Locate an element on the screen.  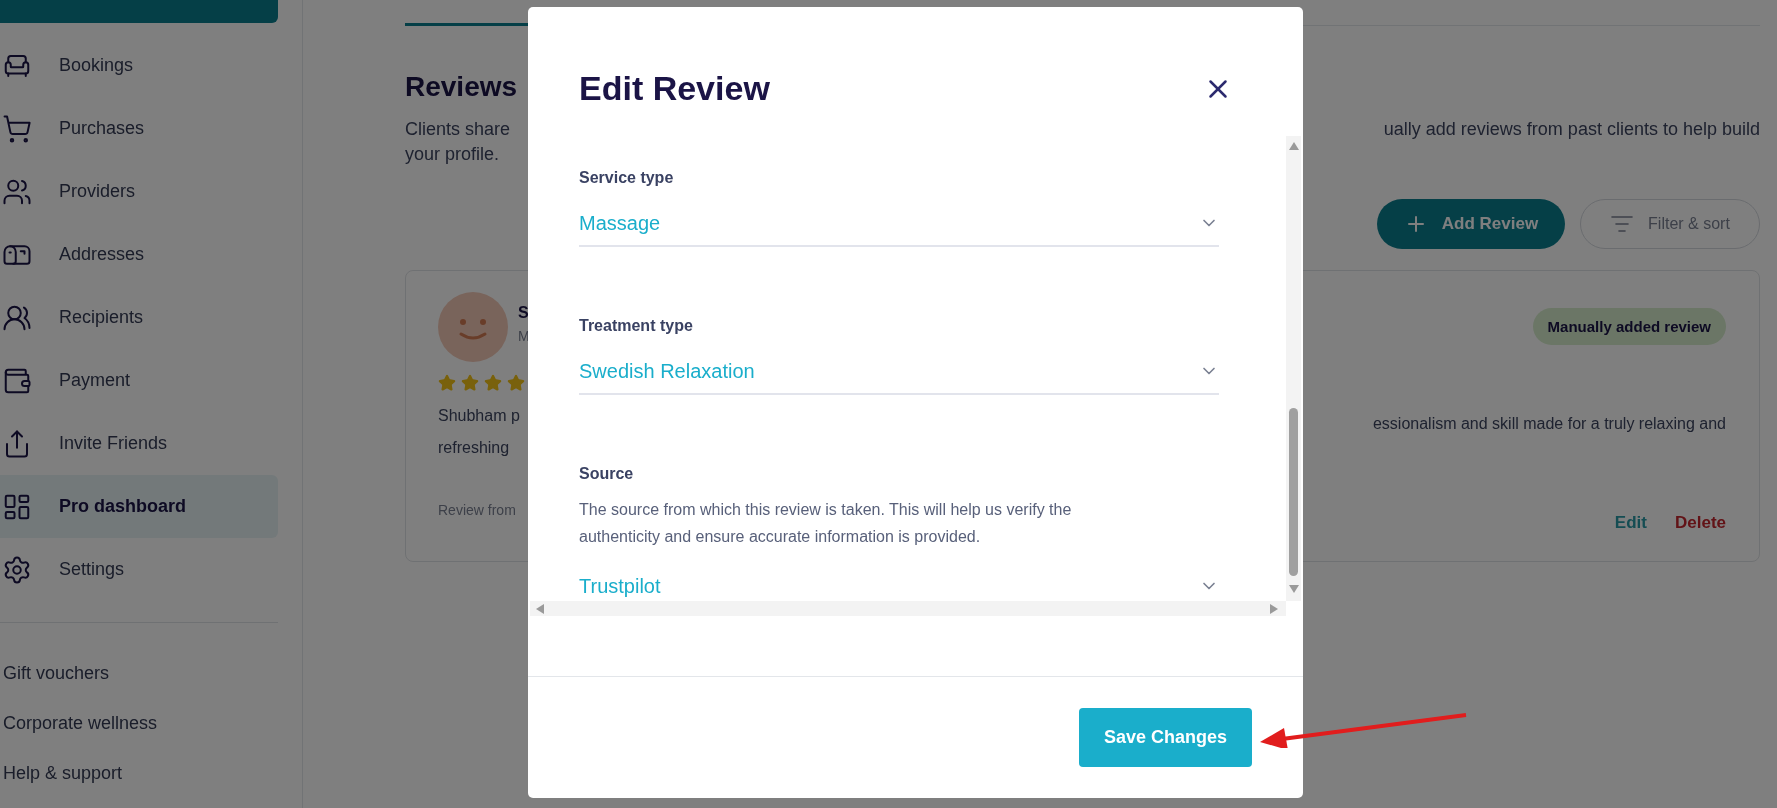
page-description: Clients share is located at coordinates (458, 129).